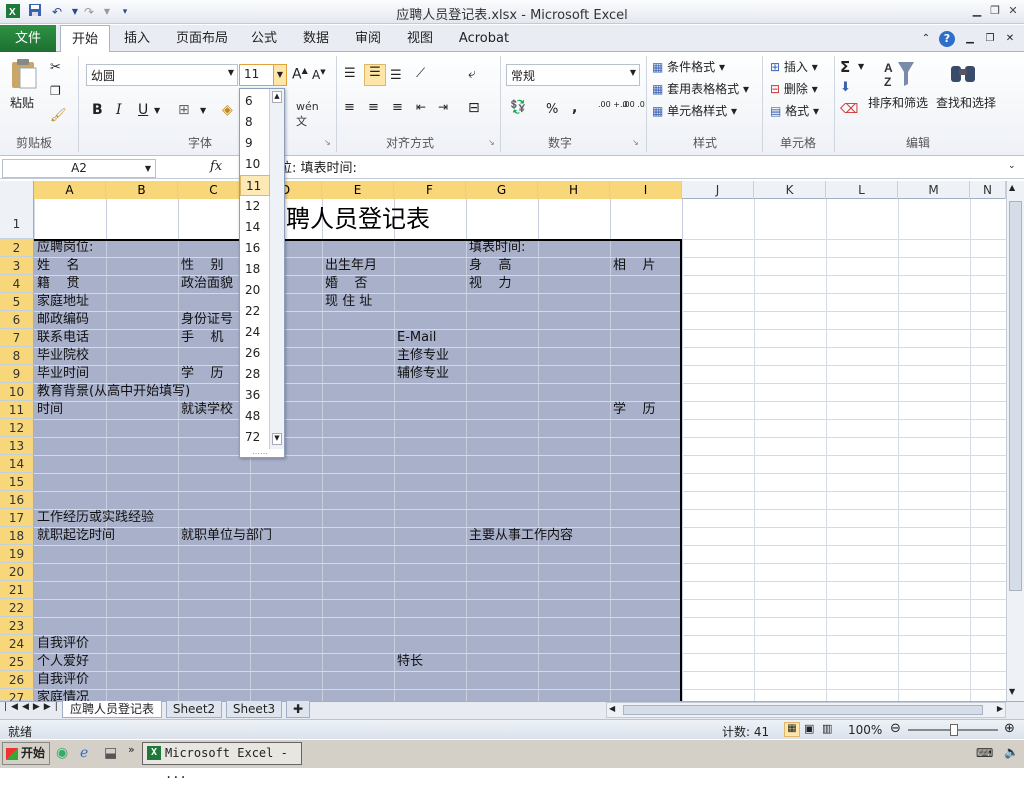  What do you see at coordinates (646, 190) in the screenshot?
I see `column-header-i: I` at bounding box center [646, 190].